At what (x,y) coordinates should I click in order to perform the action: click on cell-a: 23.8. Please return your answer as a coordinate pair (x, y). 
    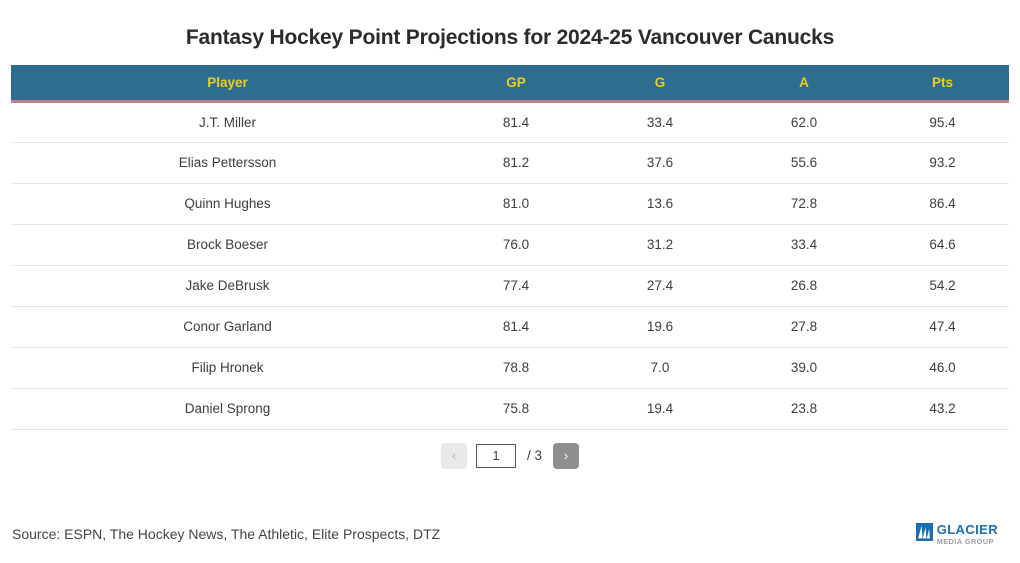
    Looking at the image, I should click on (804, 409).